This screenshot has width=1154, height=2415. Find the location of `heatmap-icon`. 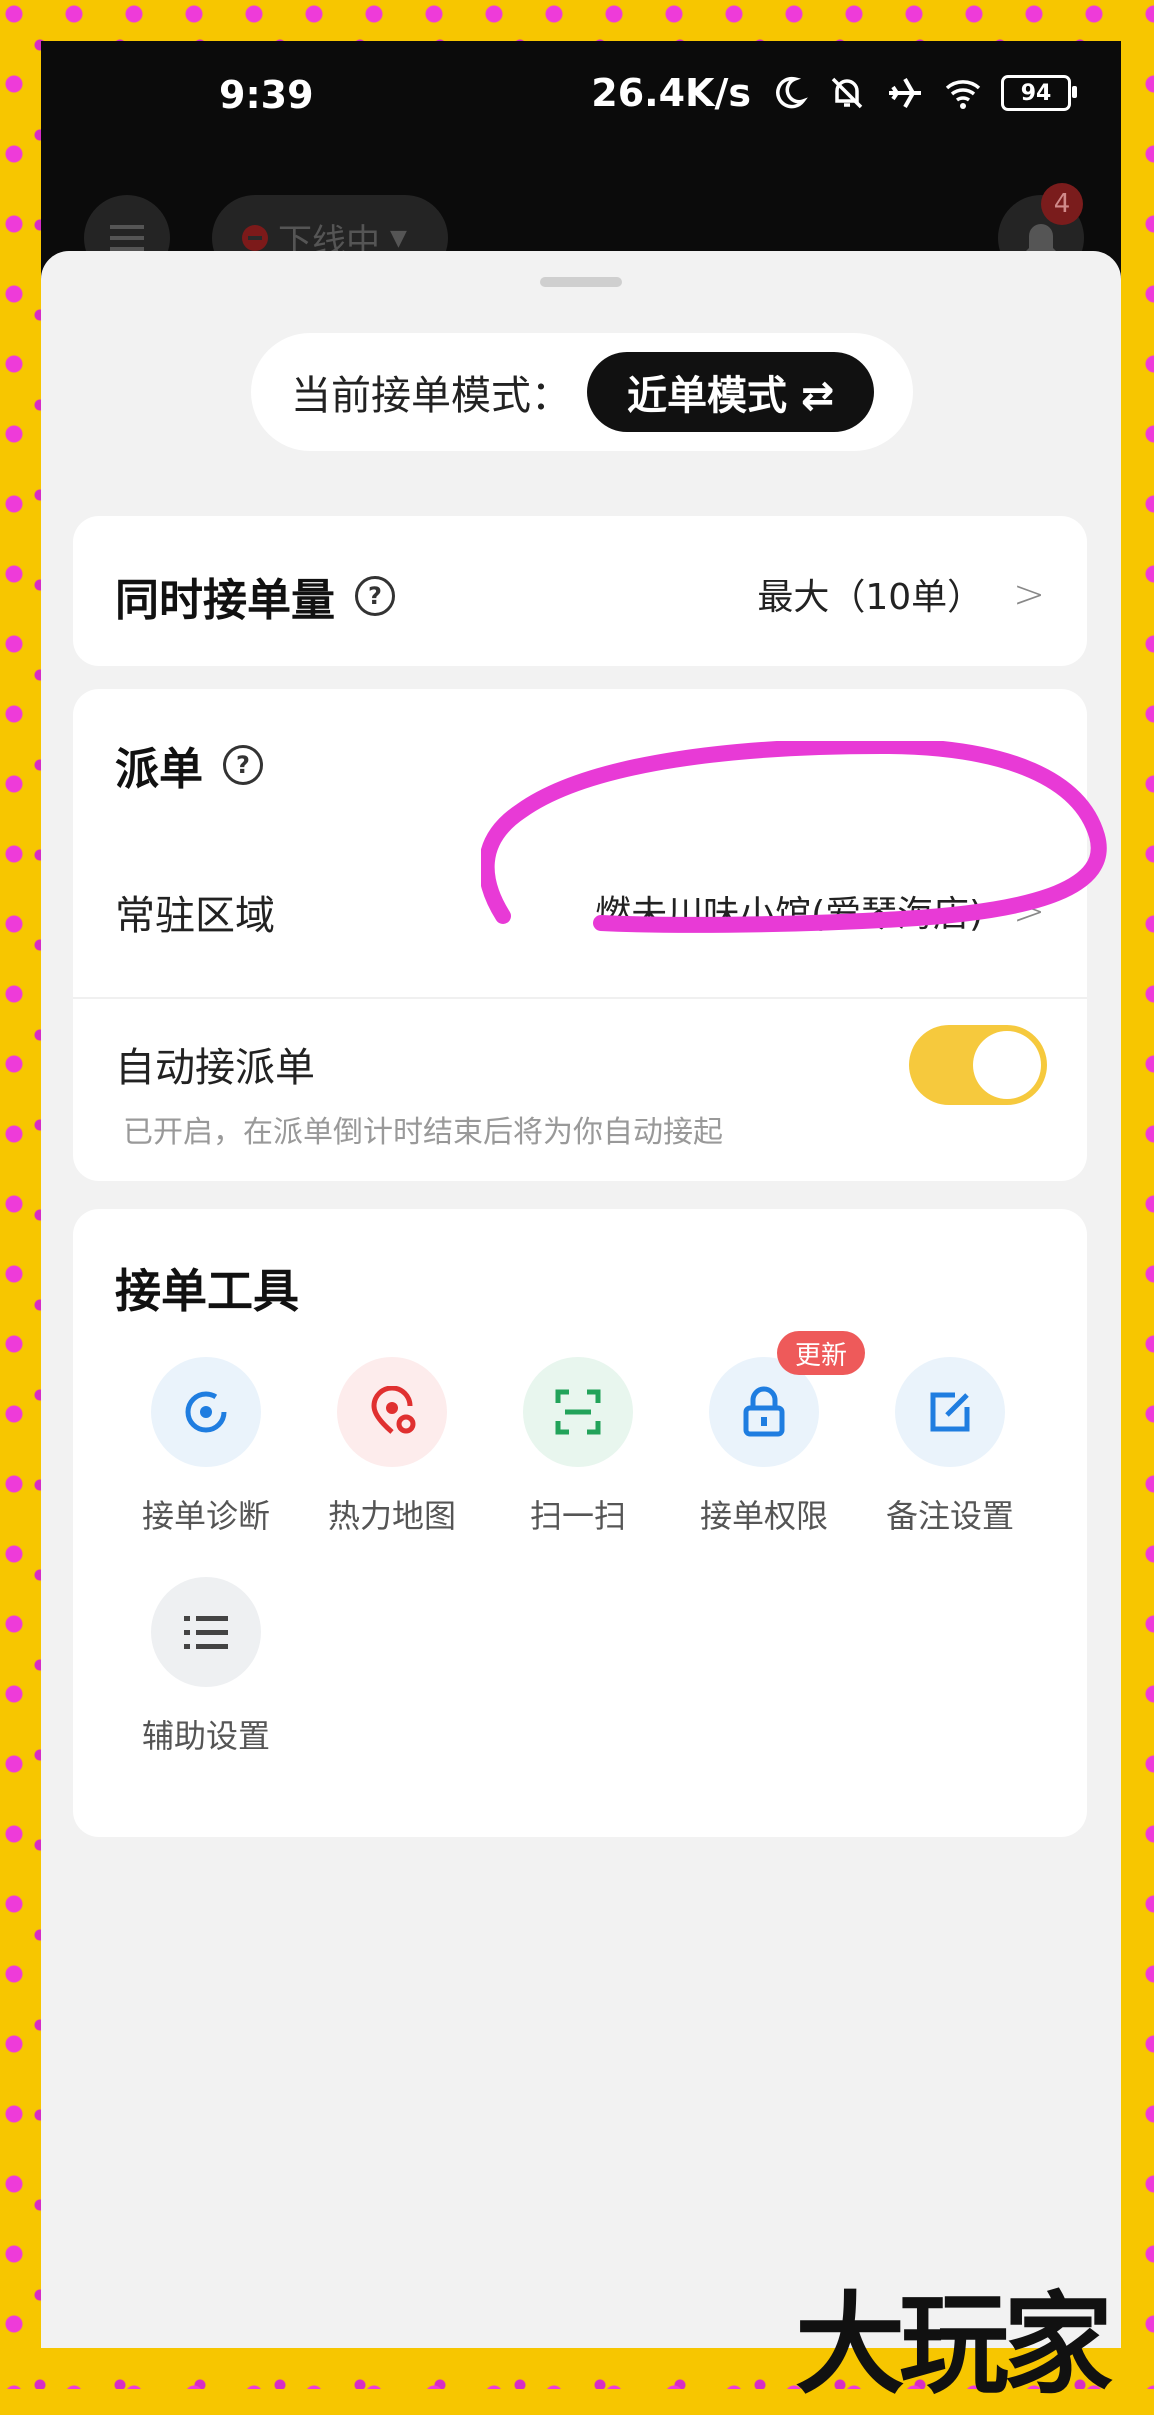

heatmap-icon is located at coordinates (392, 1412).